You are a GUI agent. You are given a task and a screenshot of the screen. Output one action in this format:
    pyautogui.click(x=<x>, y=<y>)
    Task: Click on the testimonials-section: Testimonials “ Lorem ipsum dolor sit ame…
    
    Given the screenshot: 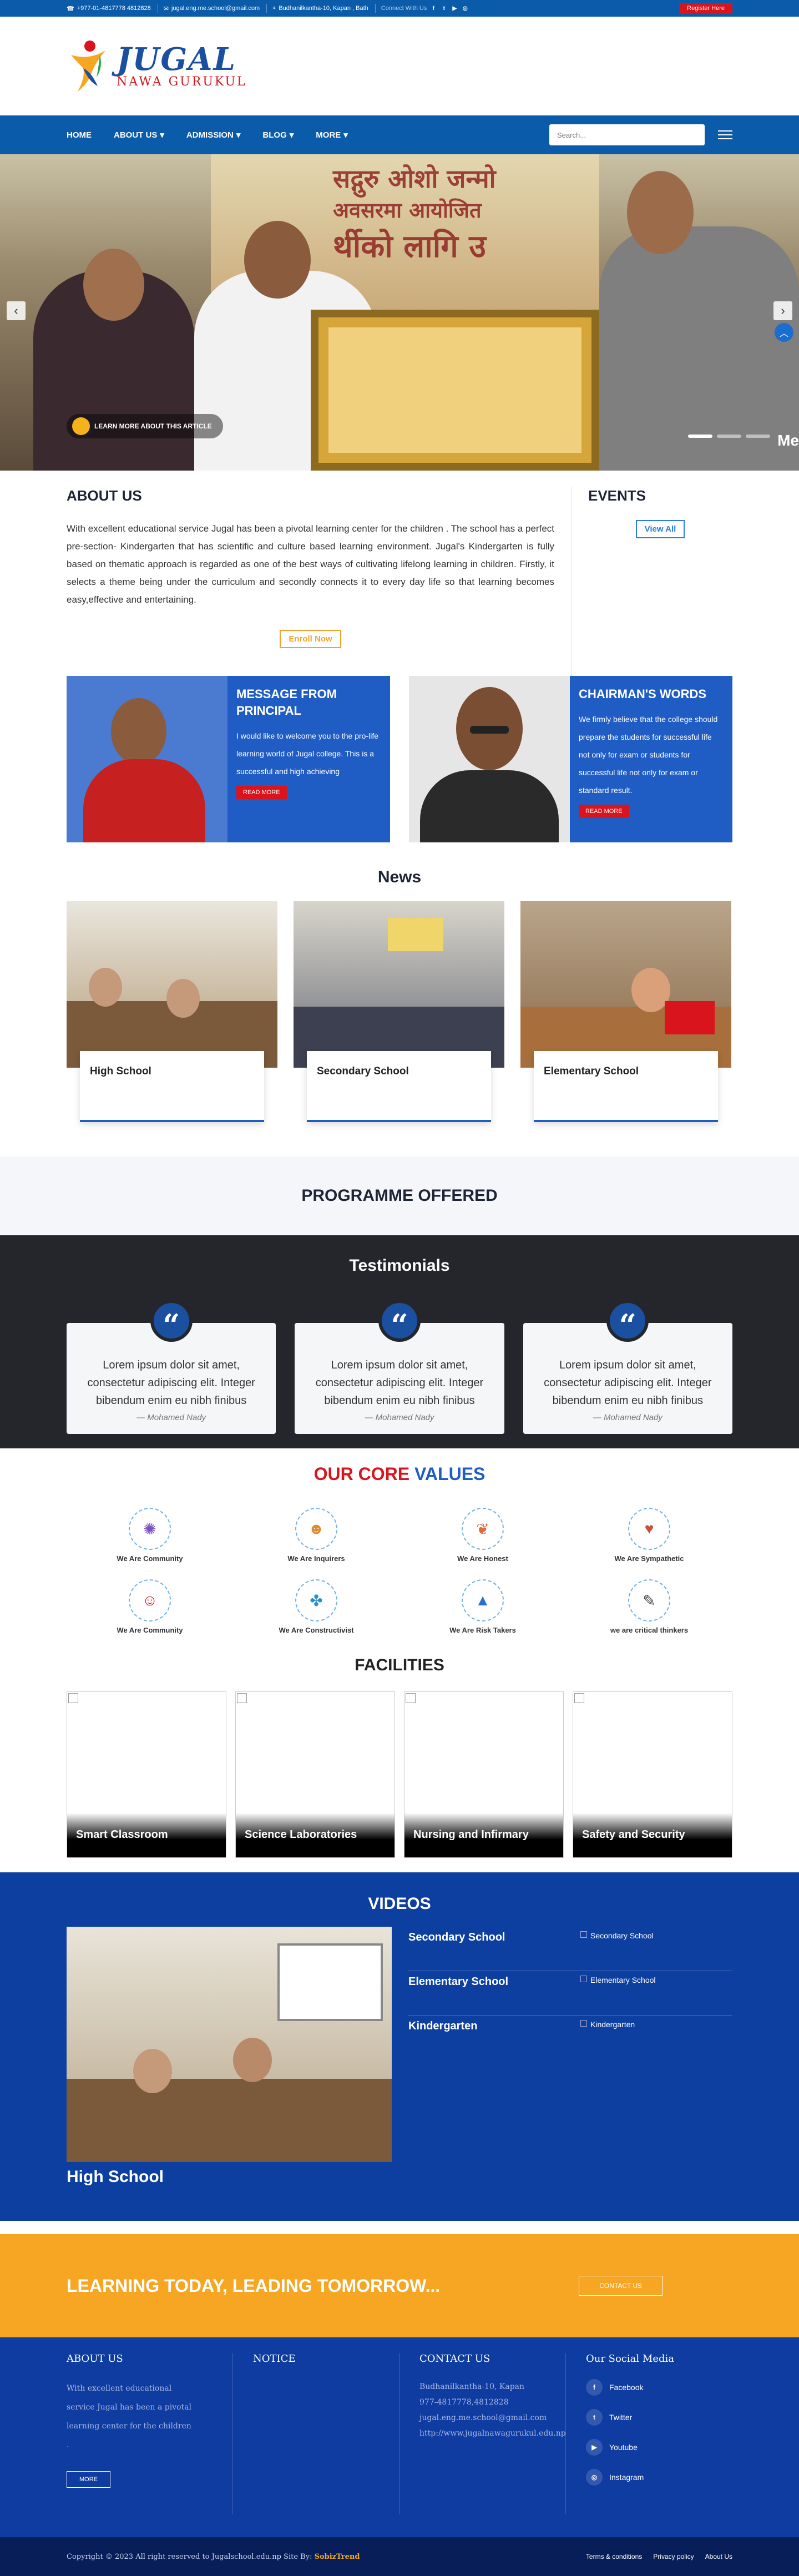 What is the action you would take?
    pyautogui.click(x=399, y=1341)
    